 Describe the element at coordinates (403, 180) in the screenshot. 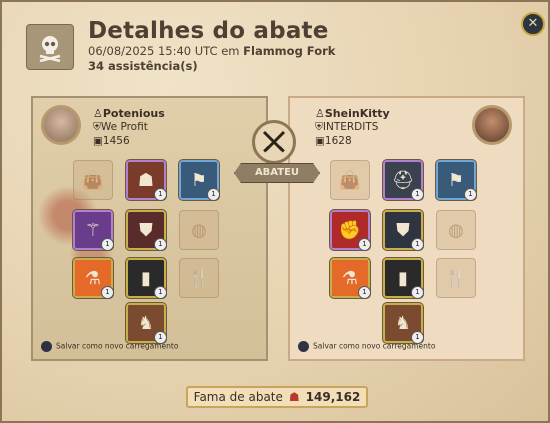

I see `slot-head: ⛑ 1` at that location.